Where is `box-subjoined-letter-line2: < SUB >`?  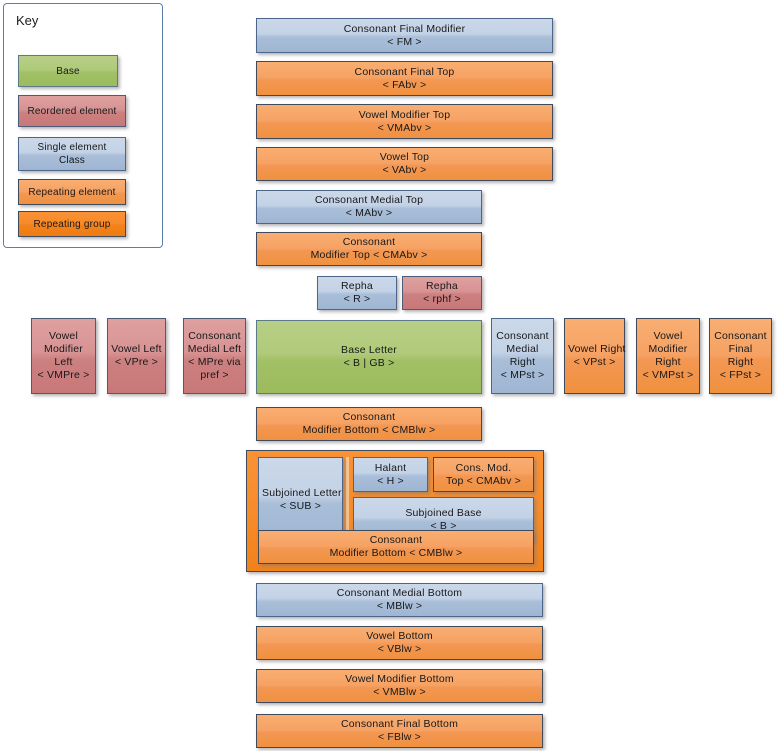
box-subjoined-letter-line2: < SUB > is located at coordinates (300, 505).